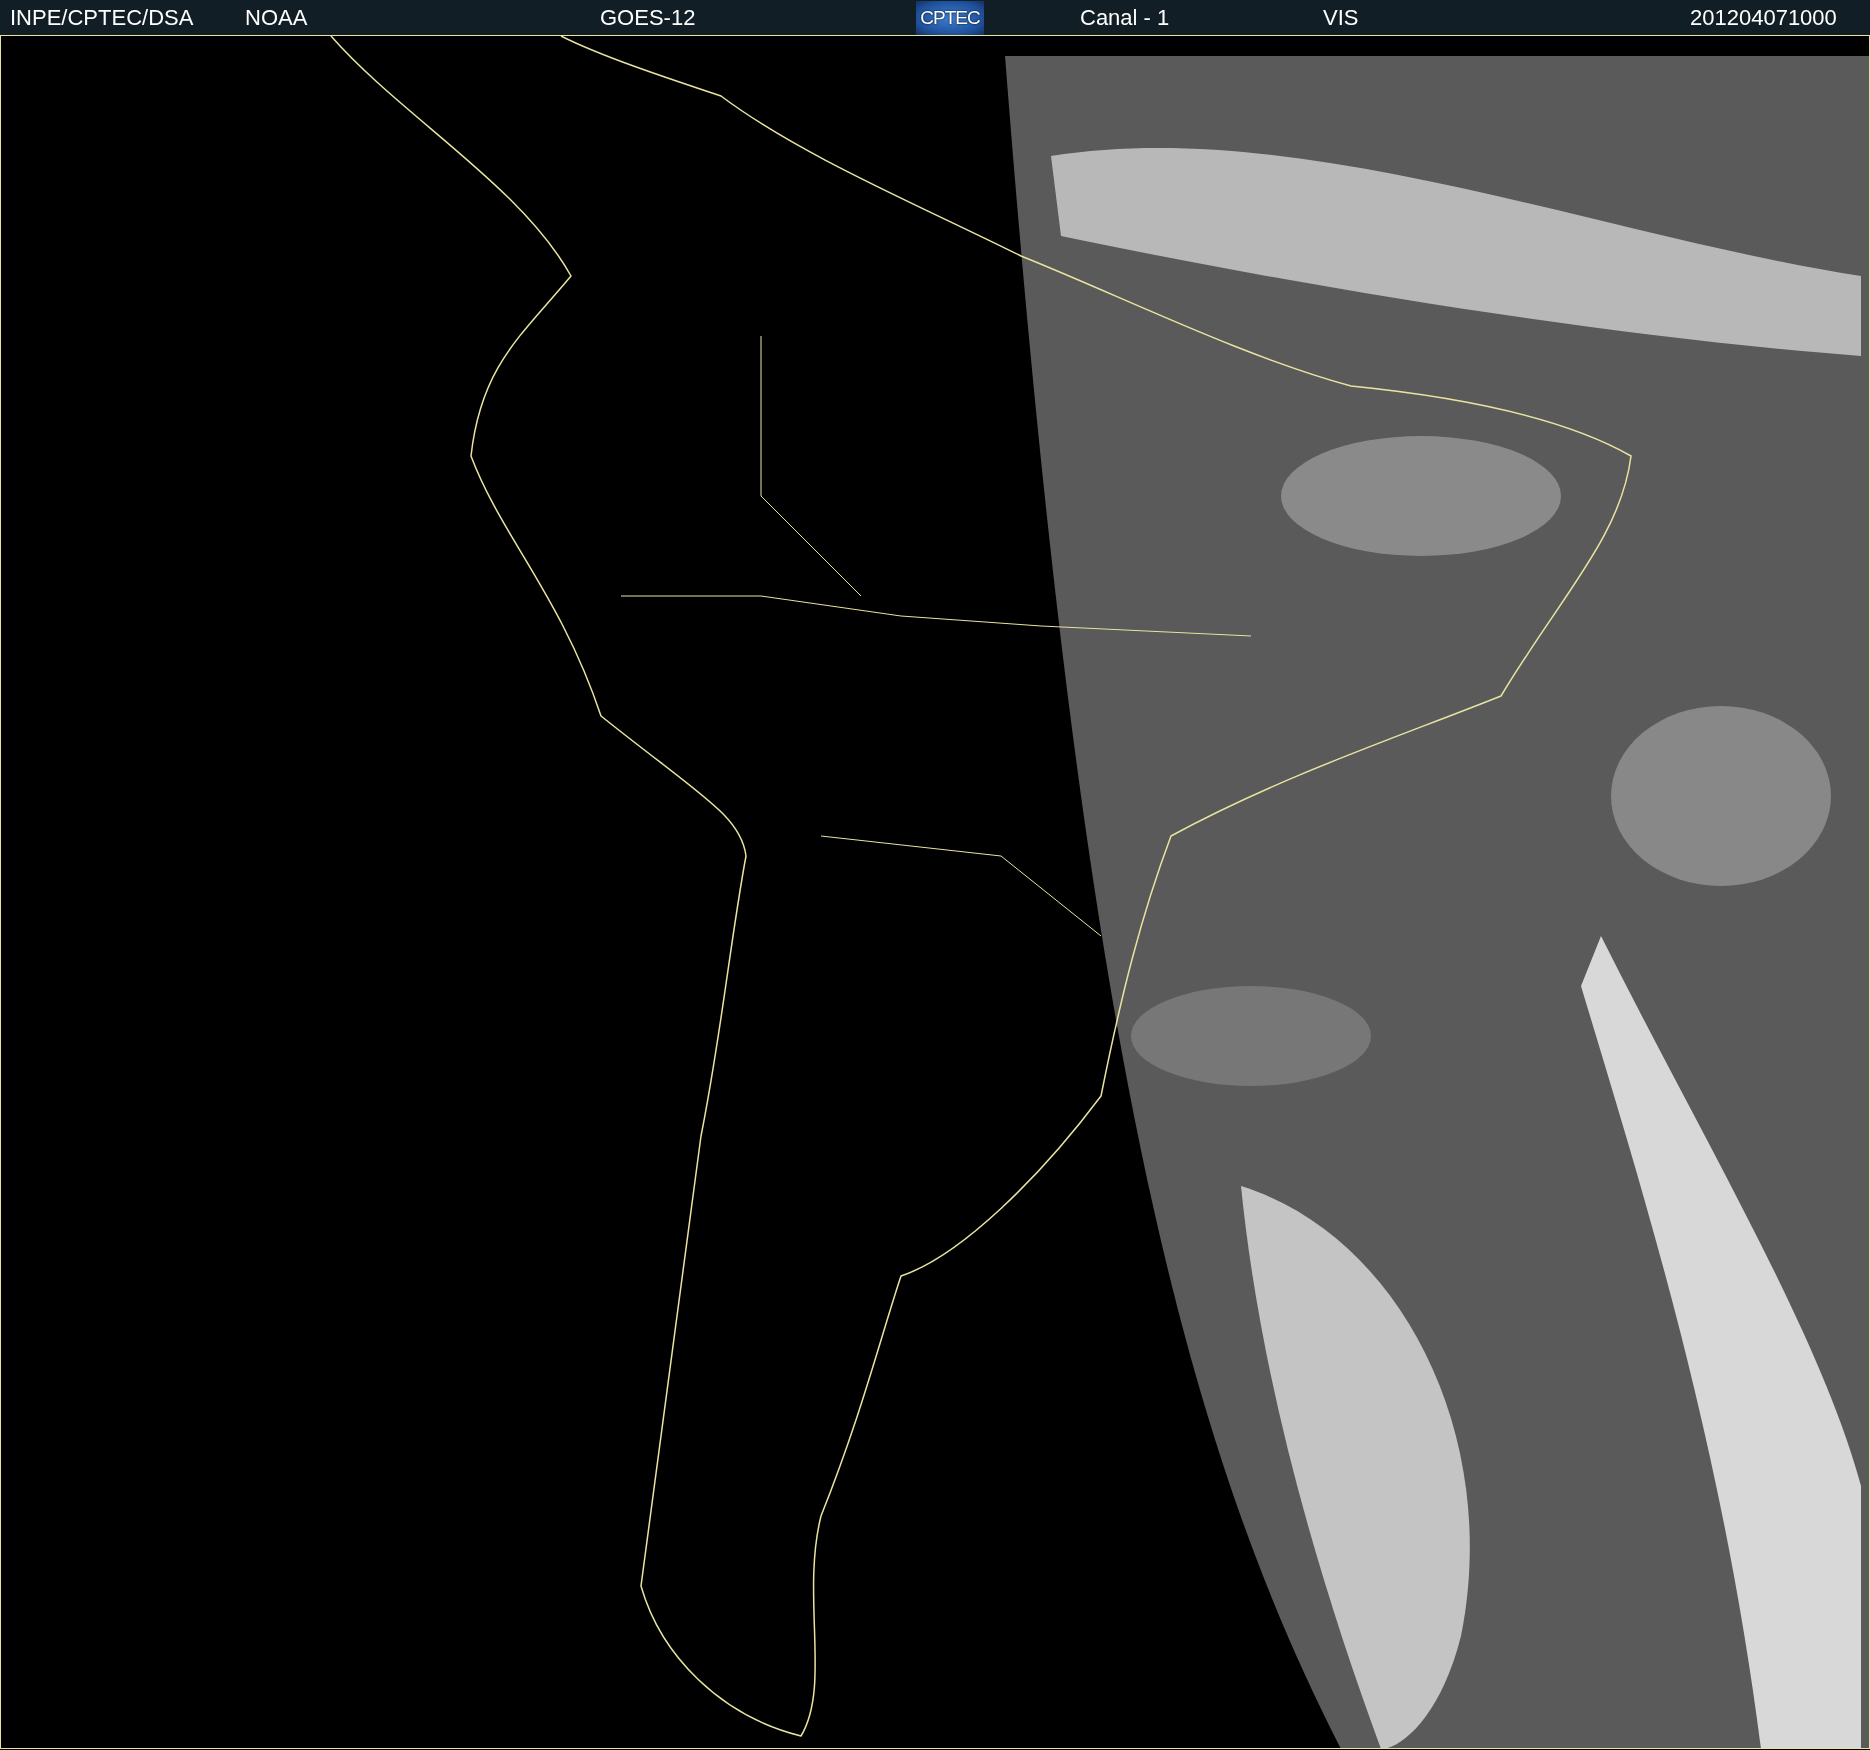 The image size is (1870, 1750). I want to click on channel-label: Canal - 1, so click(1125, 17).